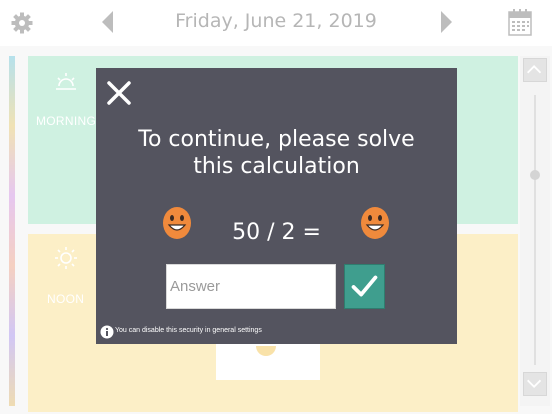 This screenshot has height=414, width=552. I want to click on answer-input, so click(251, 286).